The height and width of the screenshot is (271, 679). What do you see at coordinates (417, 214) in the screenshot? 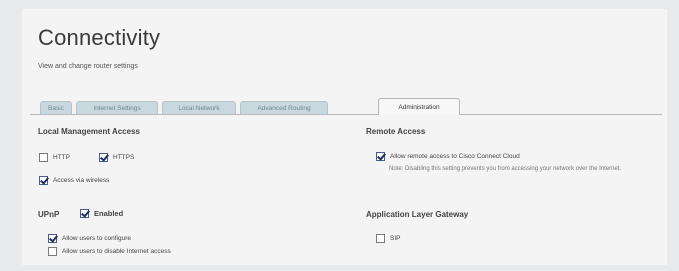
I see `alg-heading: Application Layer Gateway` at bounding box center [417, 214].